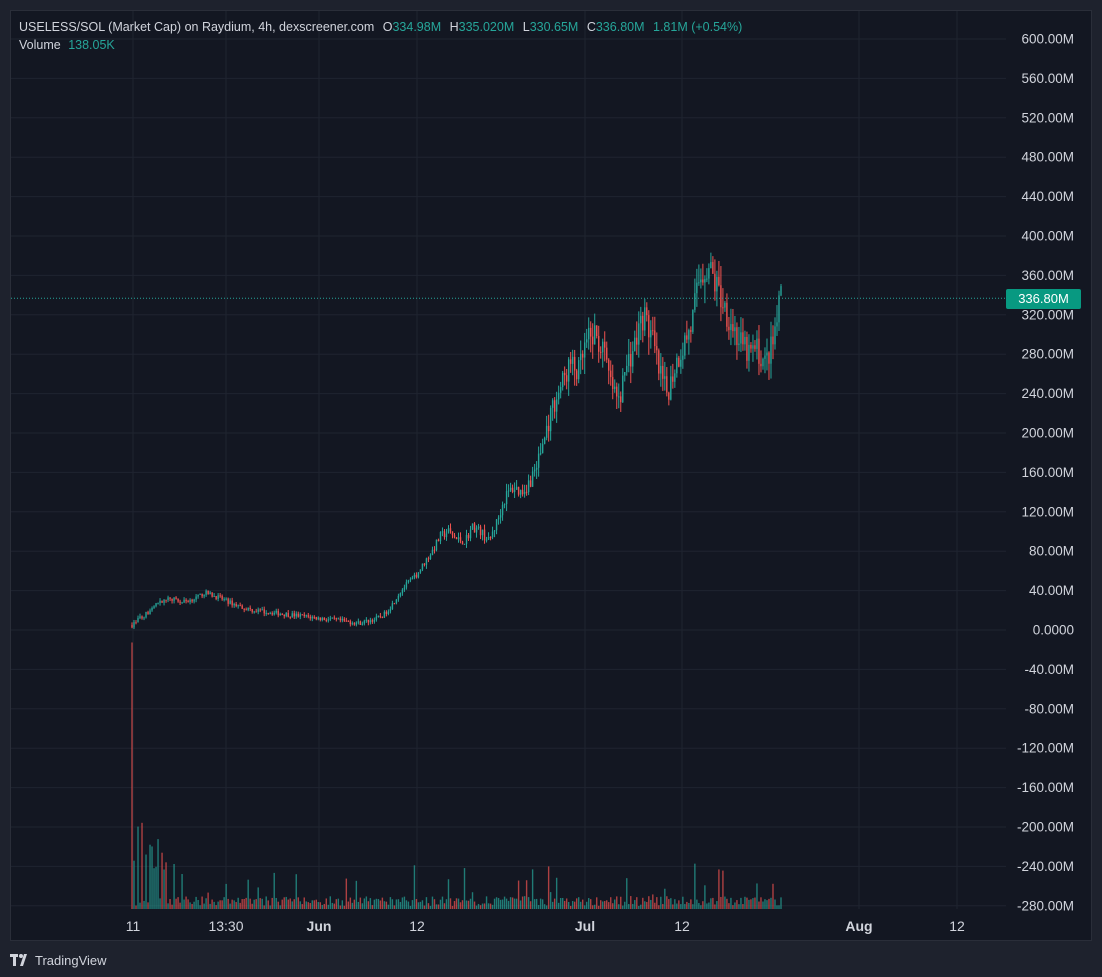 This screenshot has height=977, width=1102. What do you see at coordinates (1045, 827) in the screenshot?
I see `y-tick-label: -200.00M` at bounding box center [1045, 827].